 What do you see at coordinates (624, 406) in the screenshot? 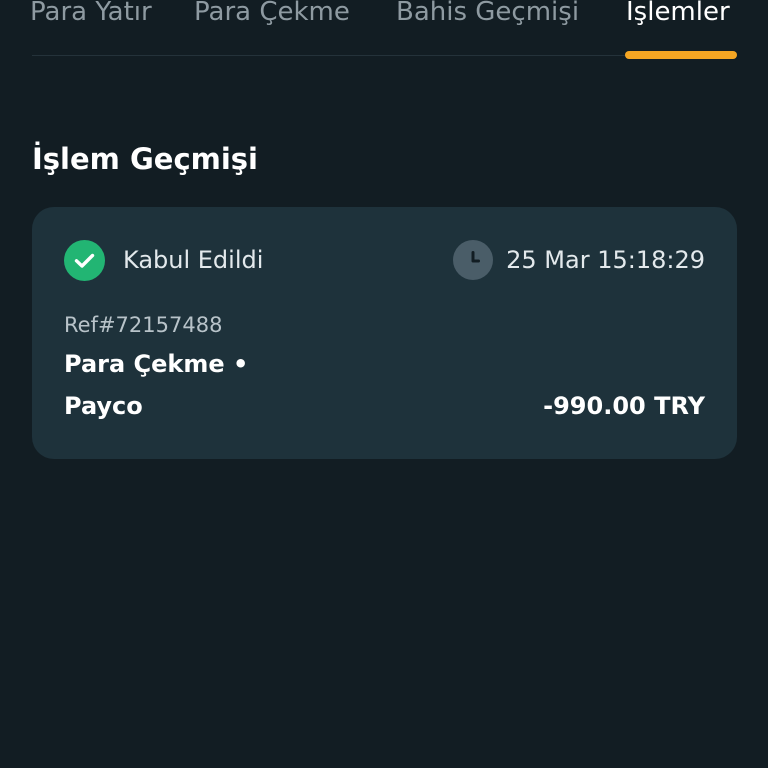
I see `transaction-amount: -990.00 TRY` at bounding box center [624, 406].